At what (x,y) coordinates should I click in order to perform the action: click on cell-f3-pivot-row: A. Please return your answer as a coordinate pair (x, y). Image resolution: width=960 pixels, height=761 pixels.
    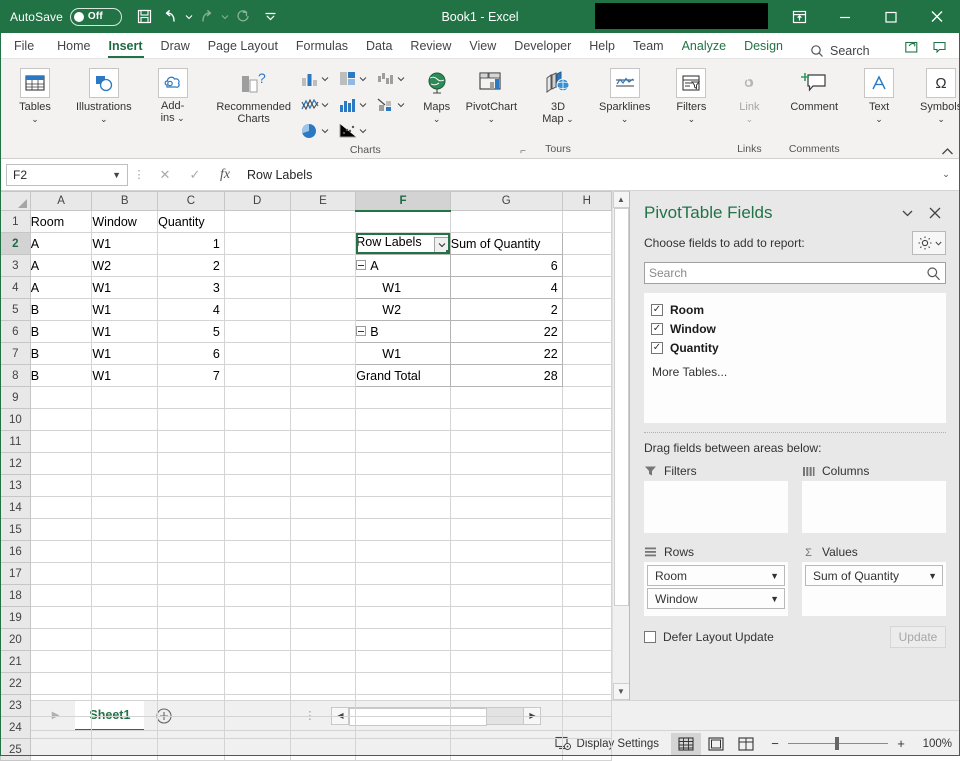
    Looking at the image, I should click on (403, 265).